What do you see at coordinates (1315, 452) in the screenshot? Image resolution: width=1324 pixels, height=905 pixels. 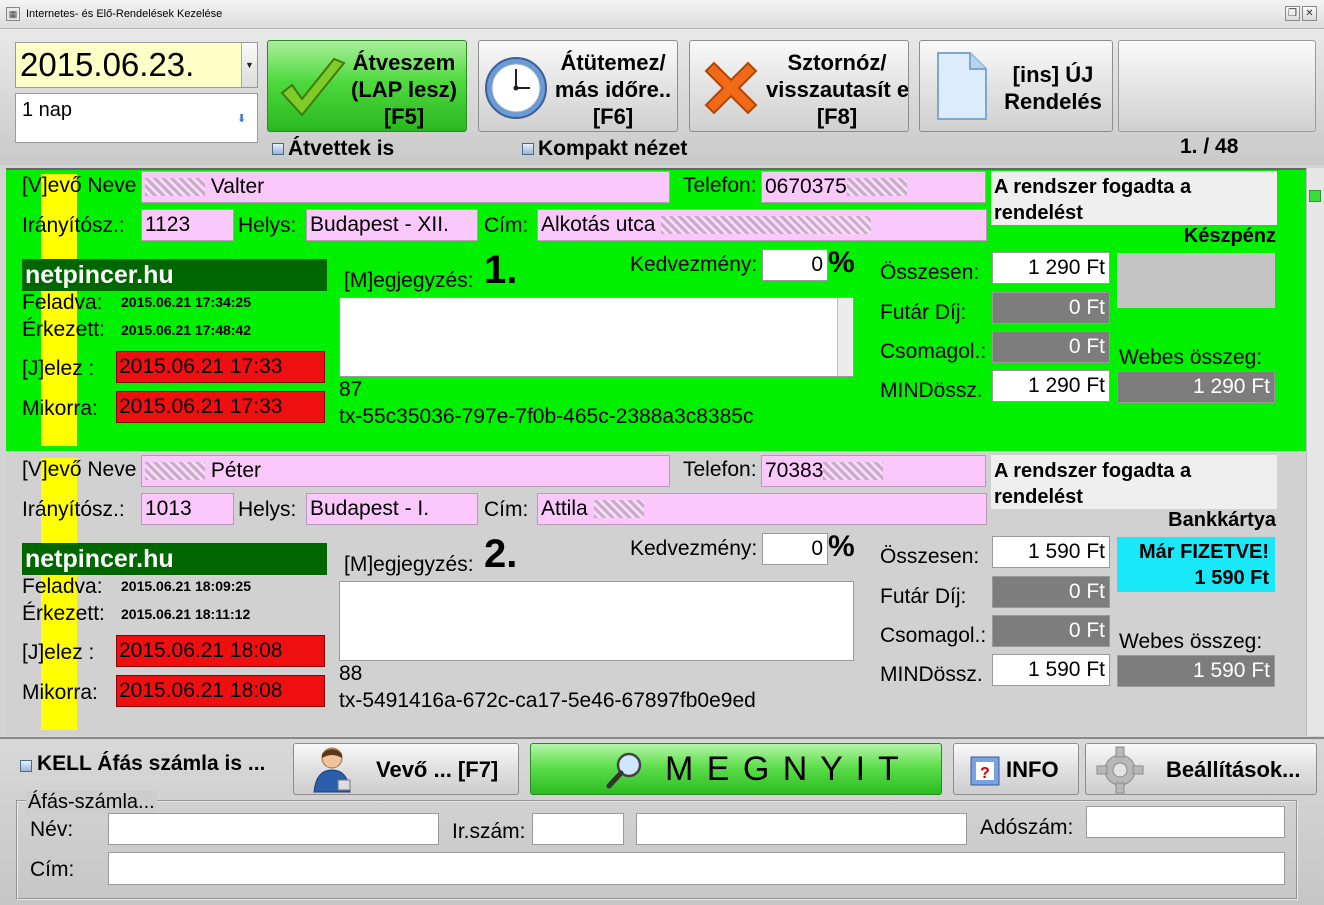 I see `orders-scrollbar` at bounding box center [1315, 452].